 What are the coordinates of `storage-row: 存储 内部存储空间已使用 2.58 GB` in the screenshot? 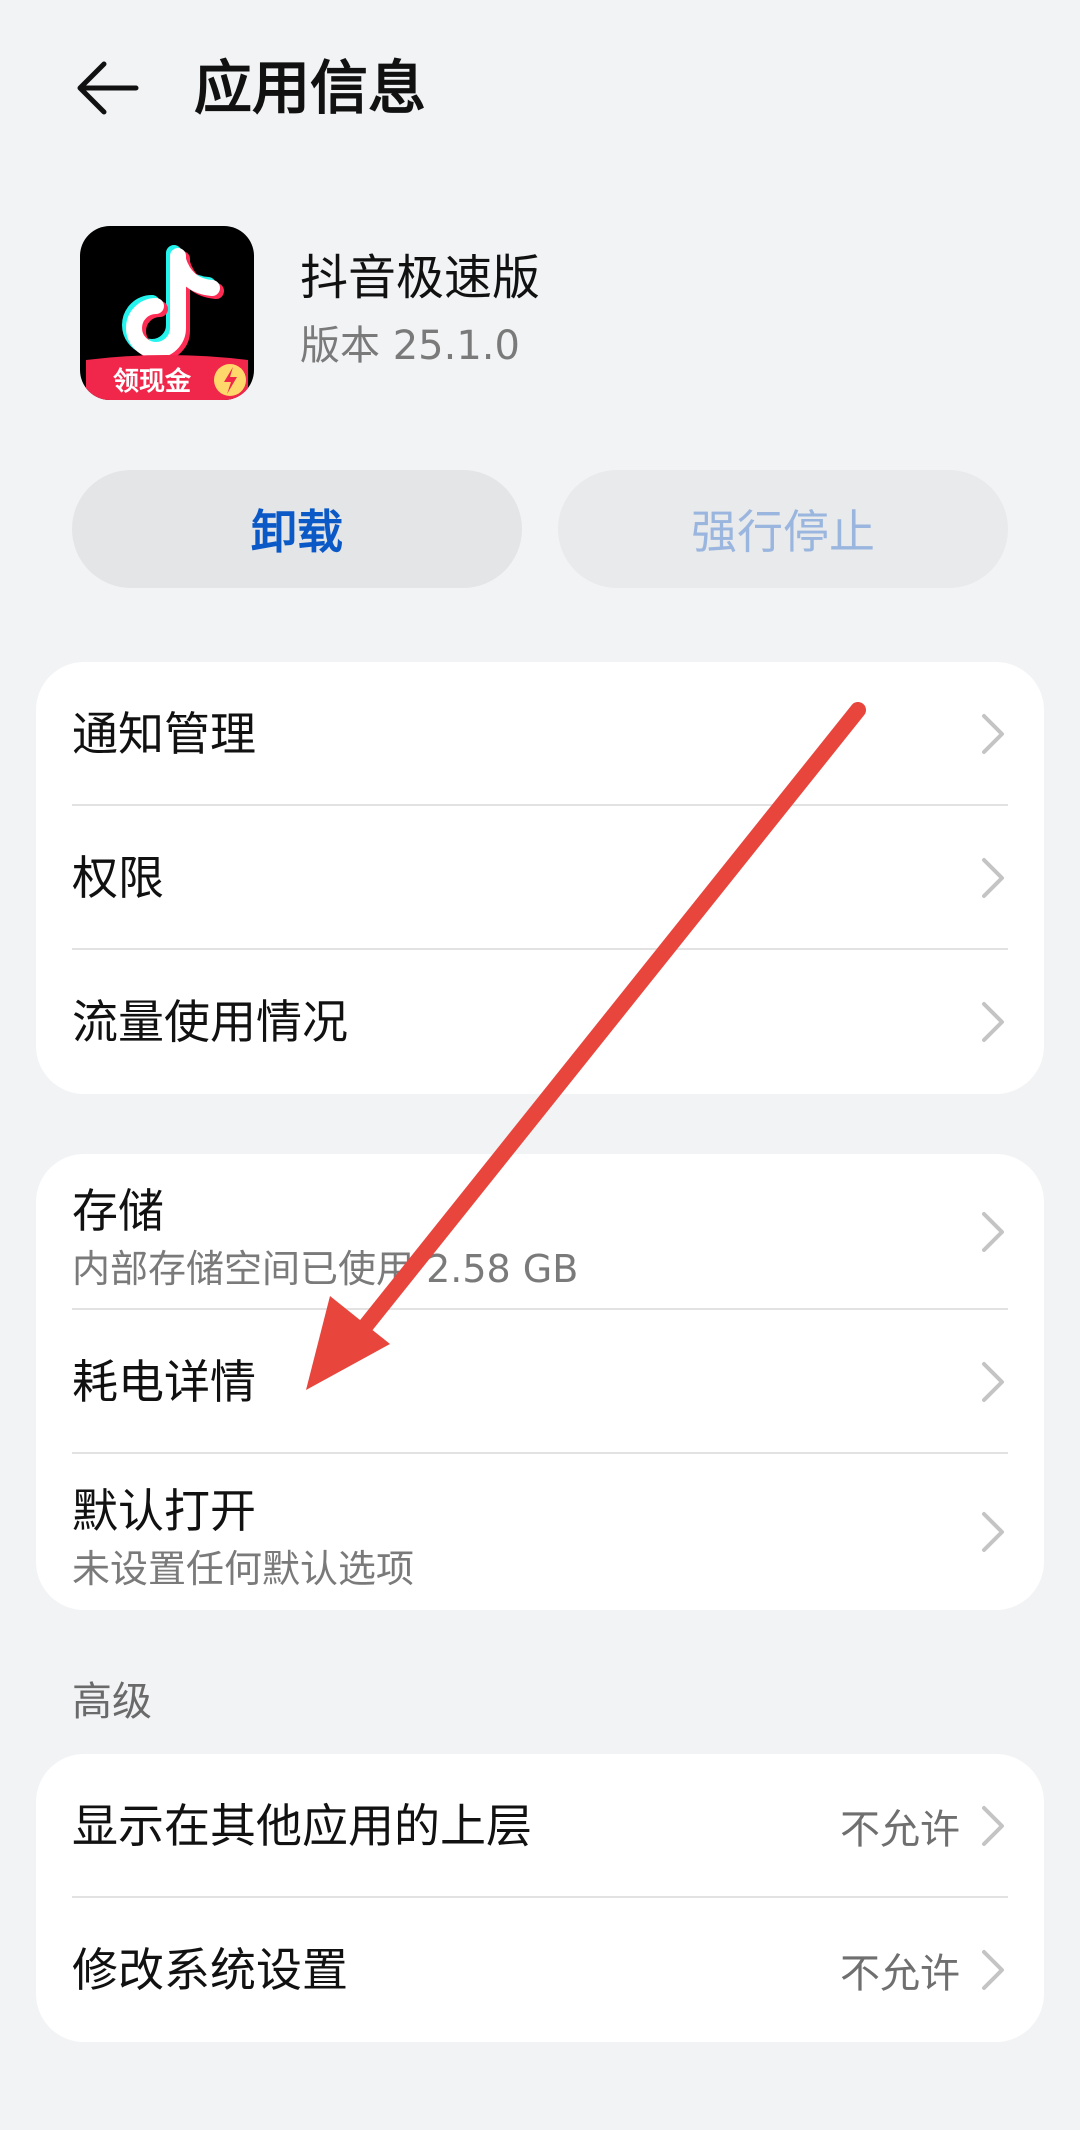 It's located at (540, 1232).